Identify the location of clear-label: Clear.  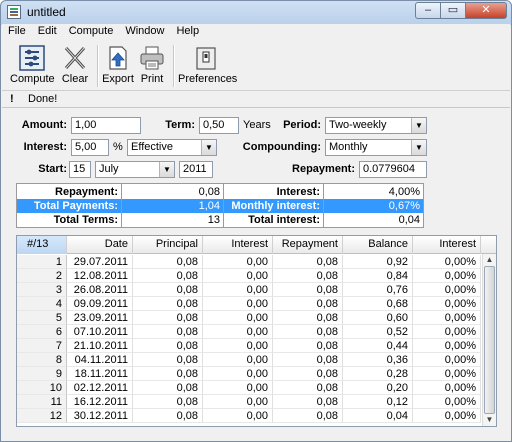
(75, 79).